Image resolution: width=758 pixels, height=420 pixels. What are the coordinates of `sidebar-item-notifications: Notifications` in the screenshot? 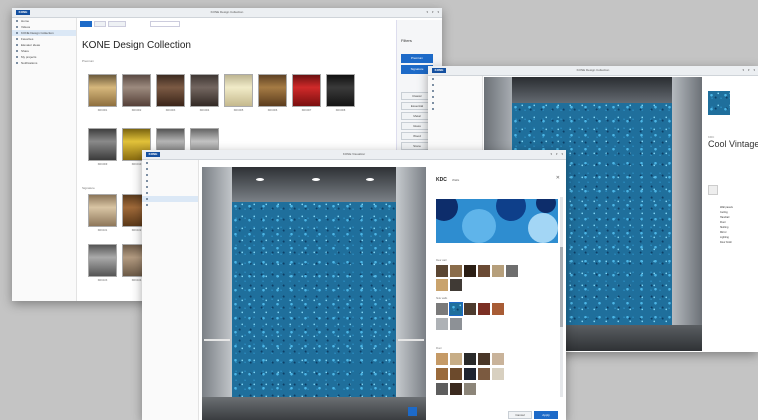 It's located at (44, 63).